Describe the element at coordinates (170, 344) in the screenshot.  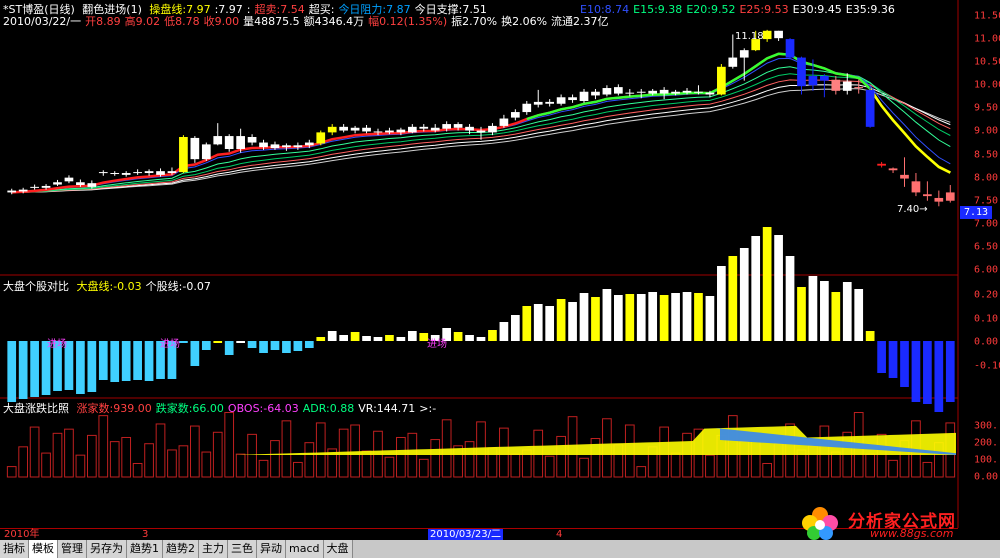
I see `entry-tag-2: 进场` at that location.